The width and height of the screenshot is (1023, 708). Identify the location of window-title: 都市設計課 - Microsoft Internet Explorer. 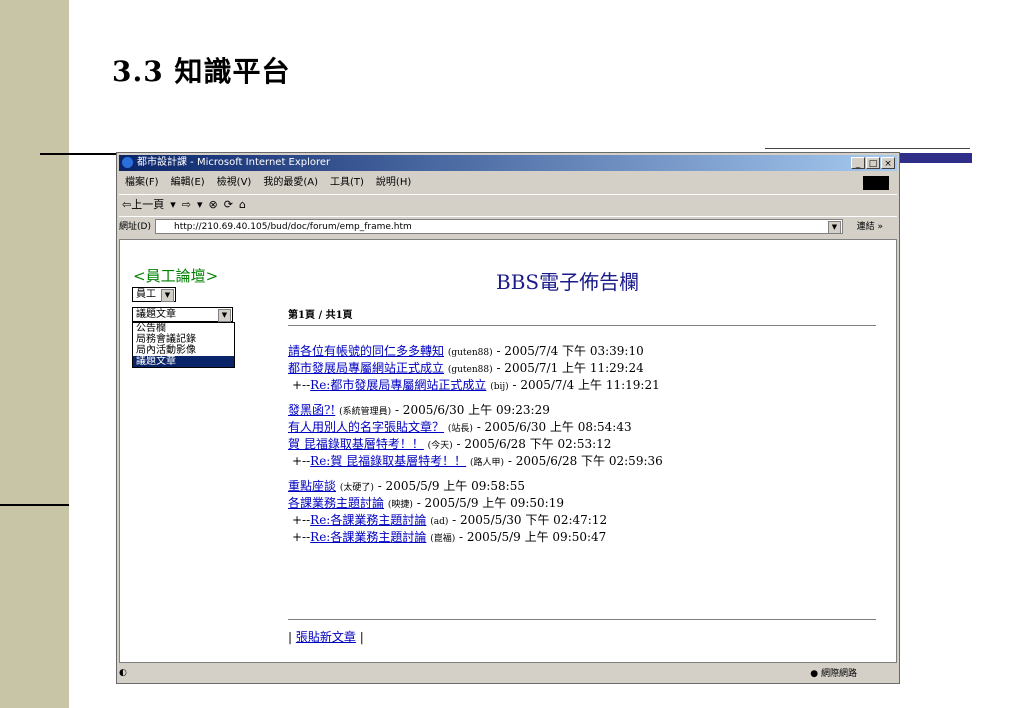
(234, 162).